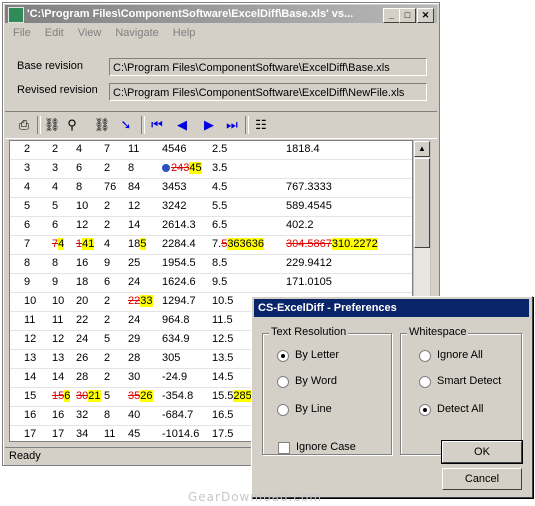  What do you see at coordinates (469, 381) in the screenshot?
I see `smart-detect-label: Smart Detect` at bounding box center [469, 381].